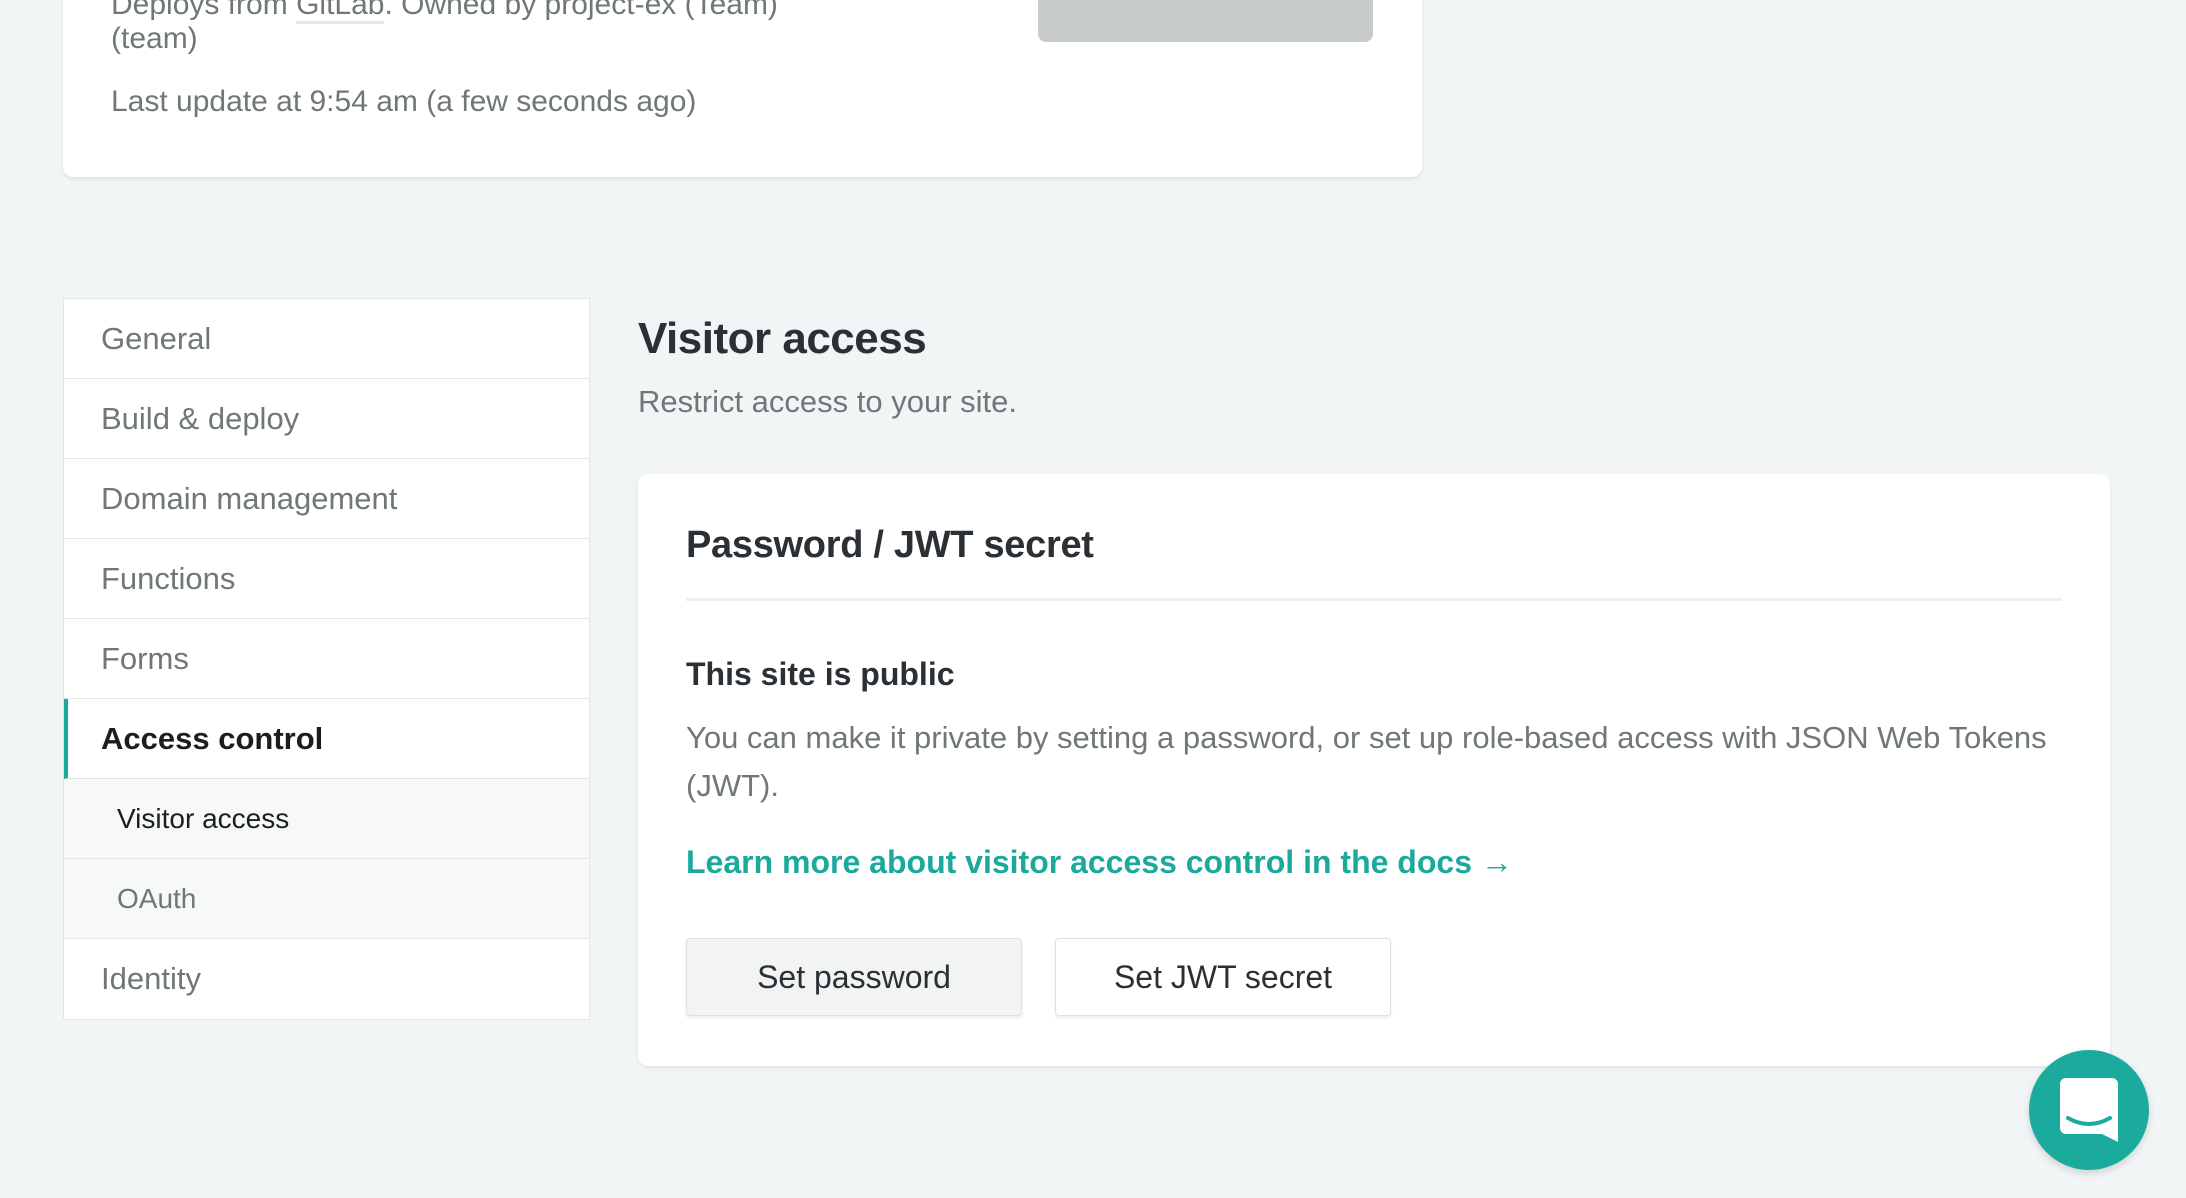  I want to click on divider, so click(1374, 599).